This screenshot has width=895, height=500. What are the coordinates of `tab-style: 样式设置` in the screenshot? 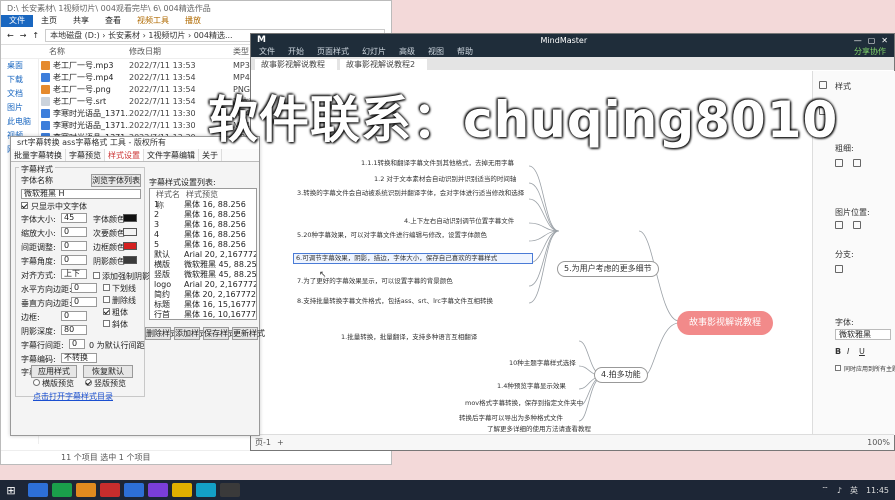 It's located at (124, 155).